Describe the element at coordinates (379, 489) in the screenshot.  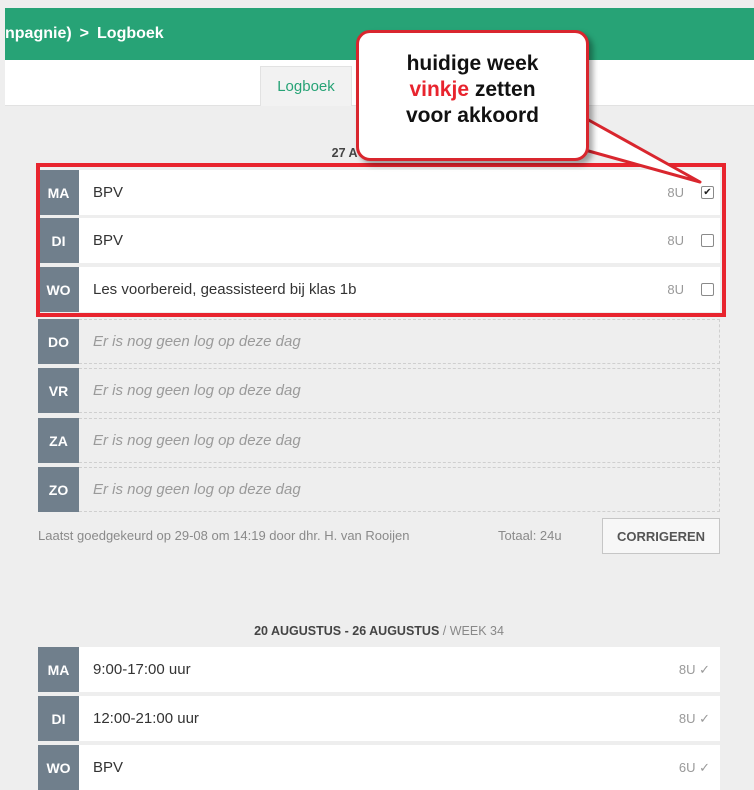
I see `log-row-zo: ZO Er is nog geen log op deze dag` at that location.